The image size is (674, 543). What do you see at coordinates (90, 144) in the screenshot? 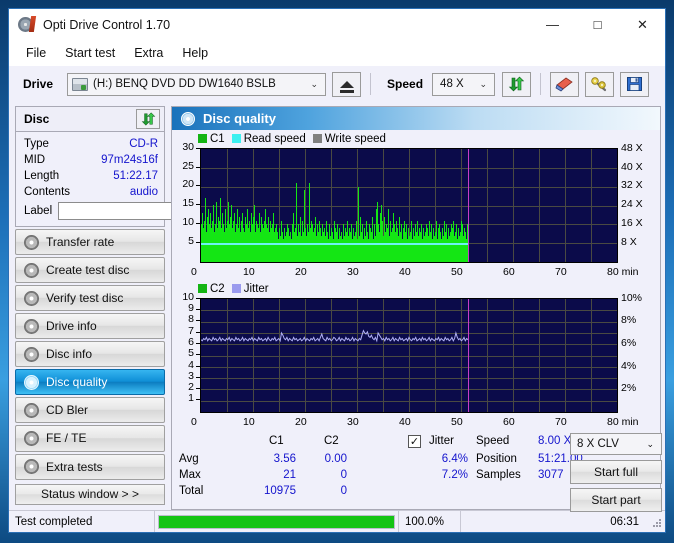
I see `disc-row-type: Type CD-R` at bounding box center [90, 144].